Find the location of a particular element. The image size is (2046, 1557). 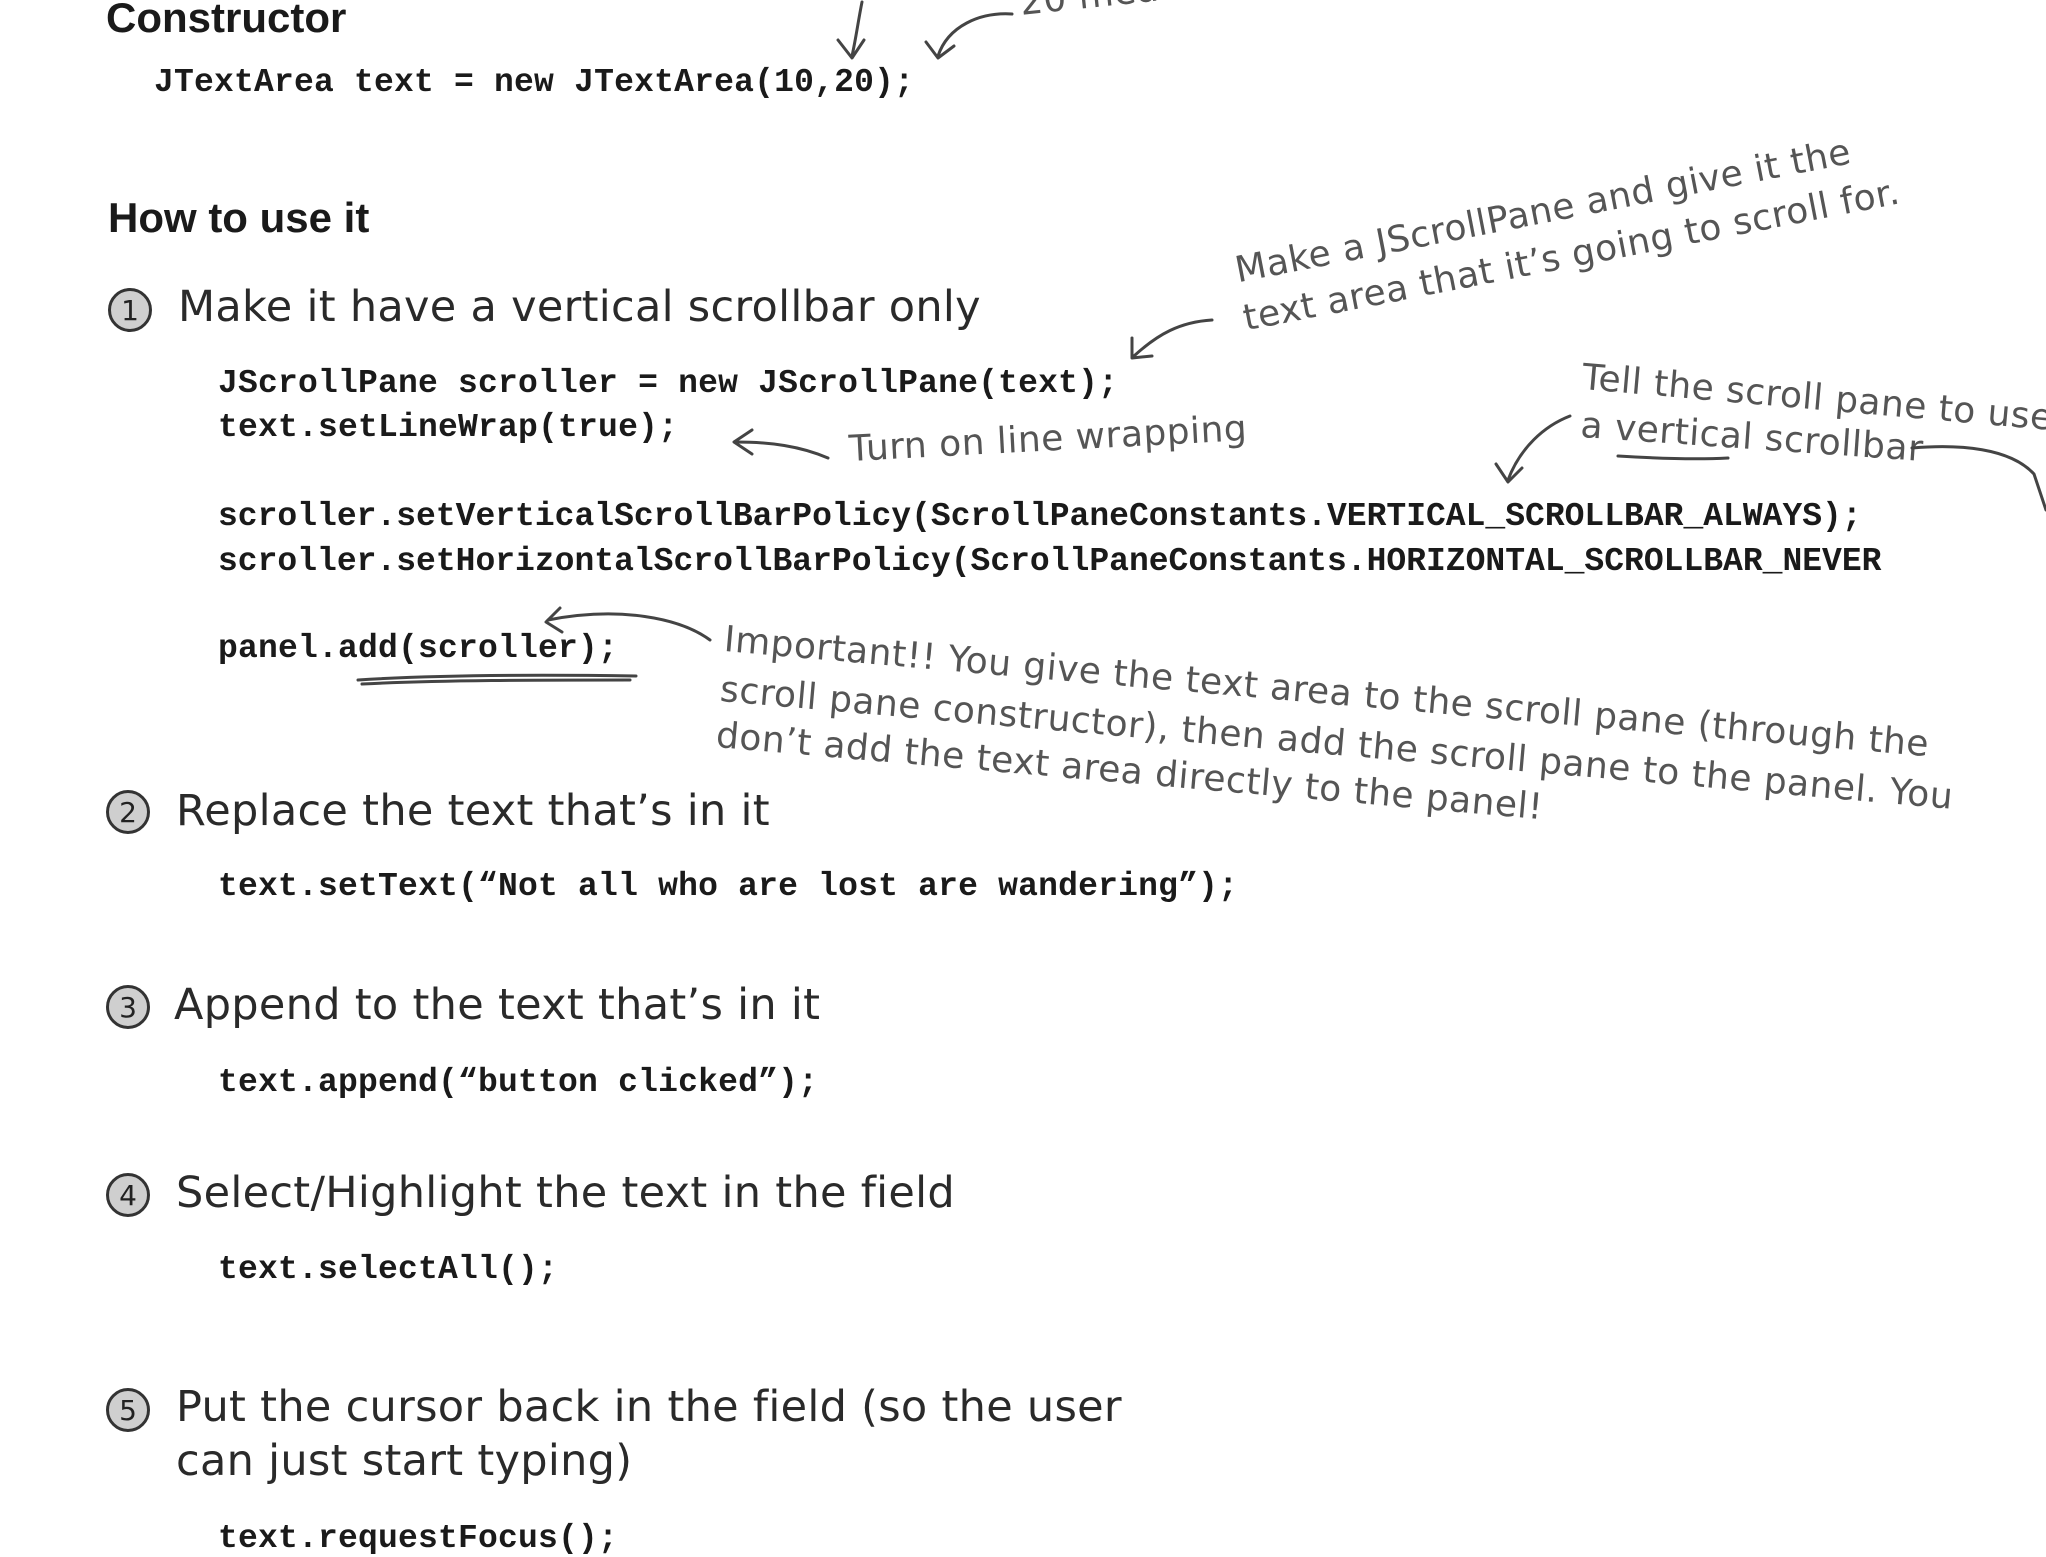

step-1-number: 1 is located at coordinates (130, 310).